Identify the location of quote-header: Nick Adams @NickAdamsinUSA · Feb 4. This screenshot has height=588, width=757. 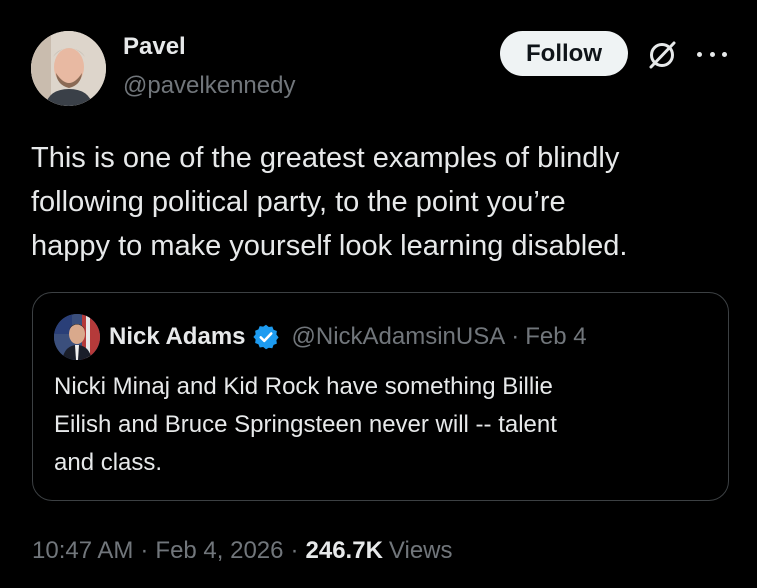
(348, 337).